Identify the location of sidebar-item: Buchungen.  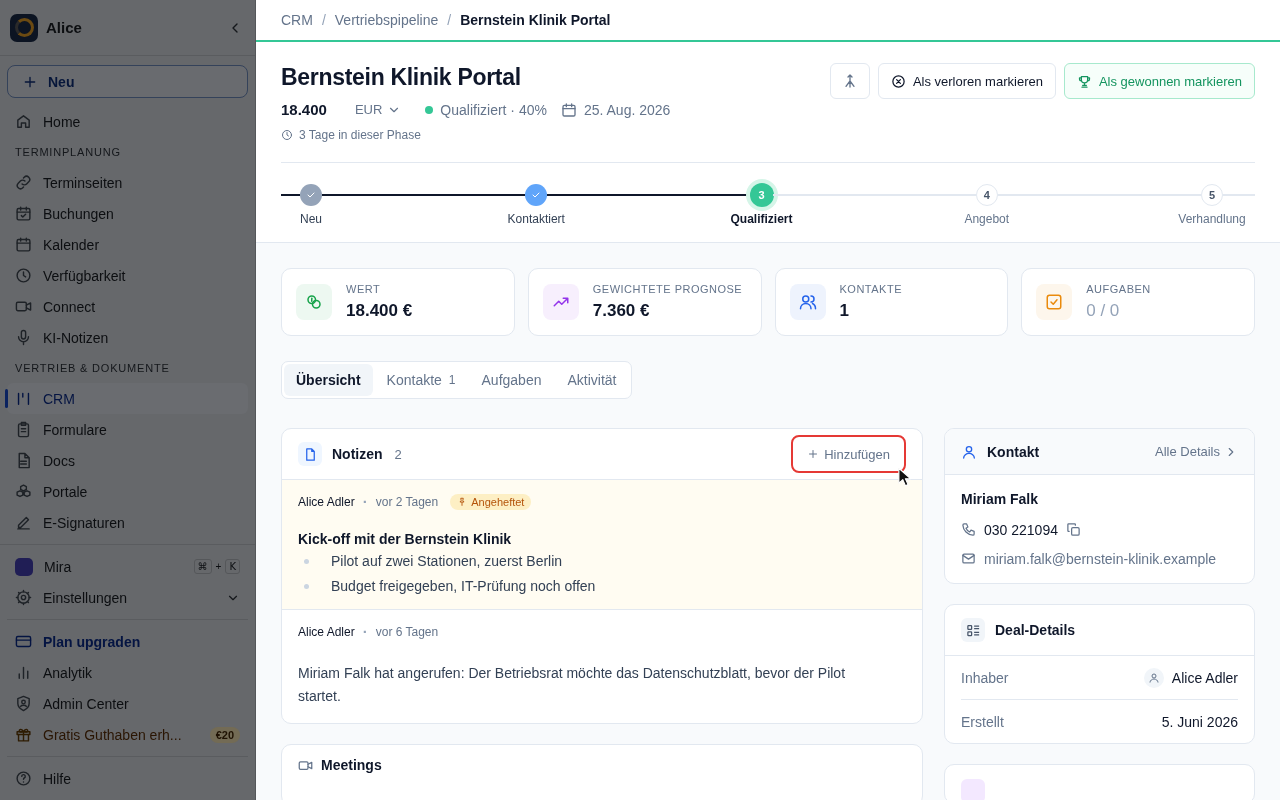
(127, 213).